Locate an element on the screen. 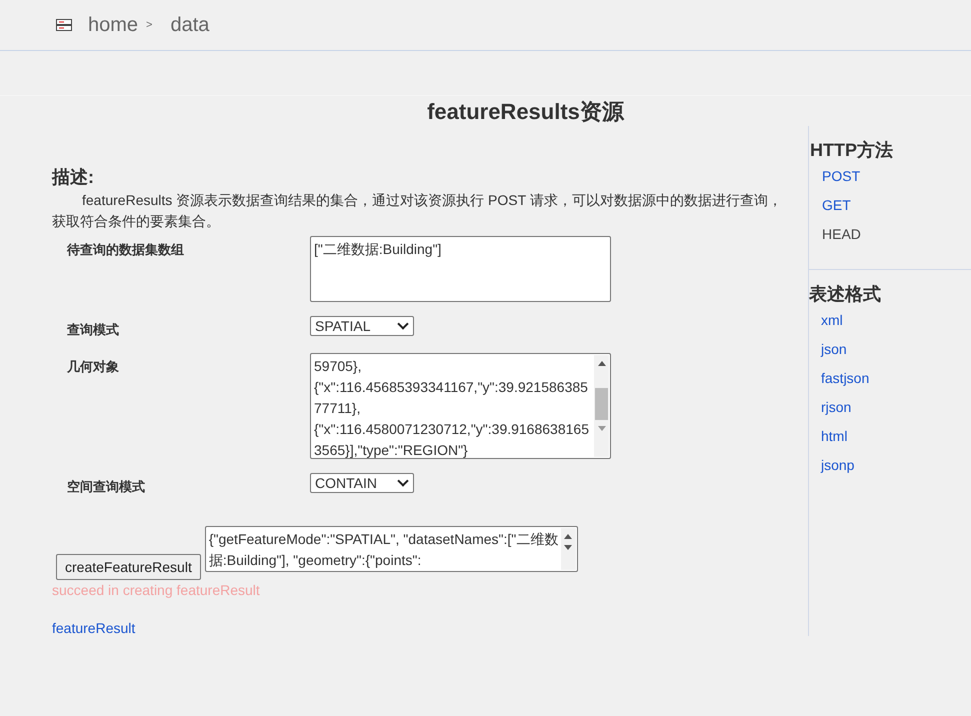  description-text: featureResults 资源表示数据查询结果的集合，通过对该资源执行 POST 请求，可以对数据源中的数据进行查询，获取符合条件的要素集合。 is located at coordinates (417, 211).